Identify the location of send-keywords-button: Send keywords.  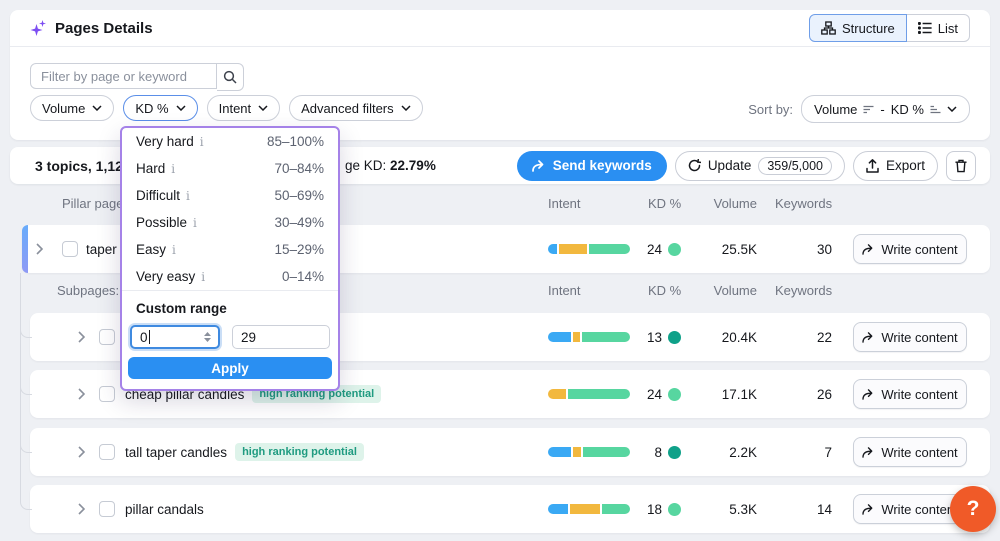
(591, 165).